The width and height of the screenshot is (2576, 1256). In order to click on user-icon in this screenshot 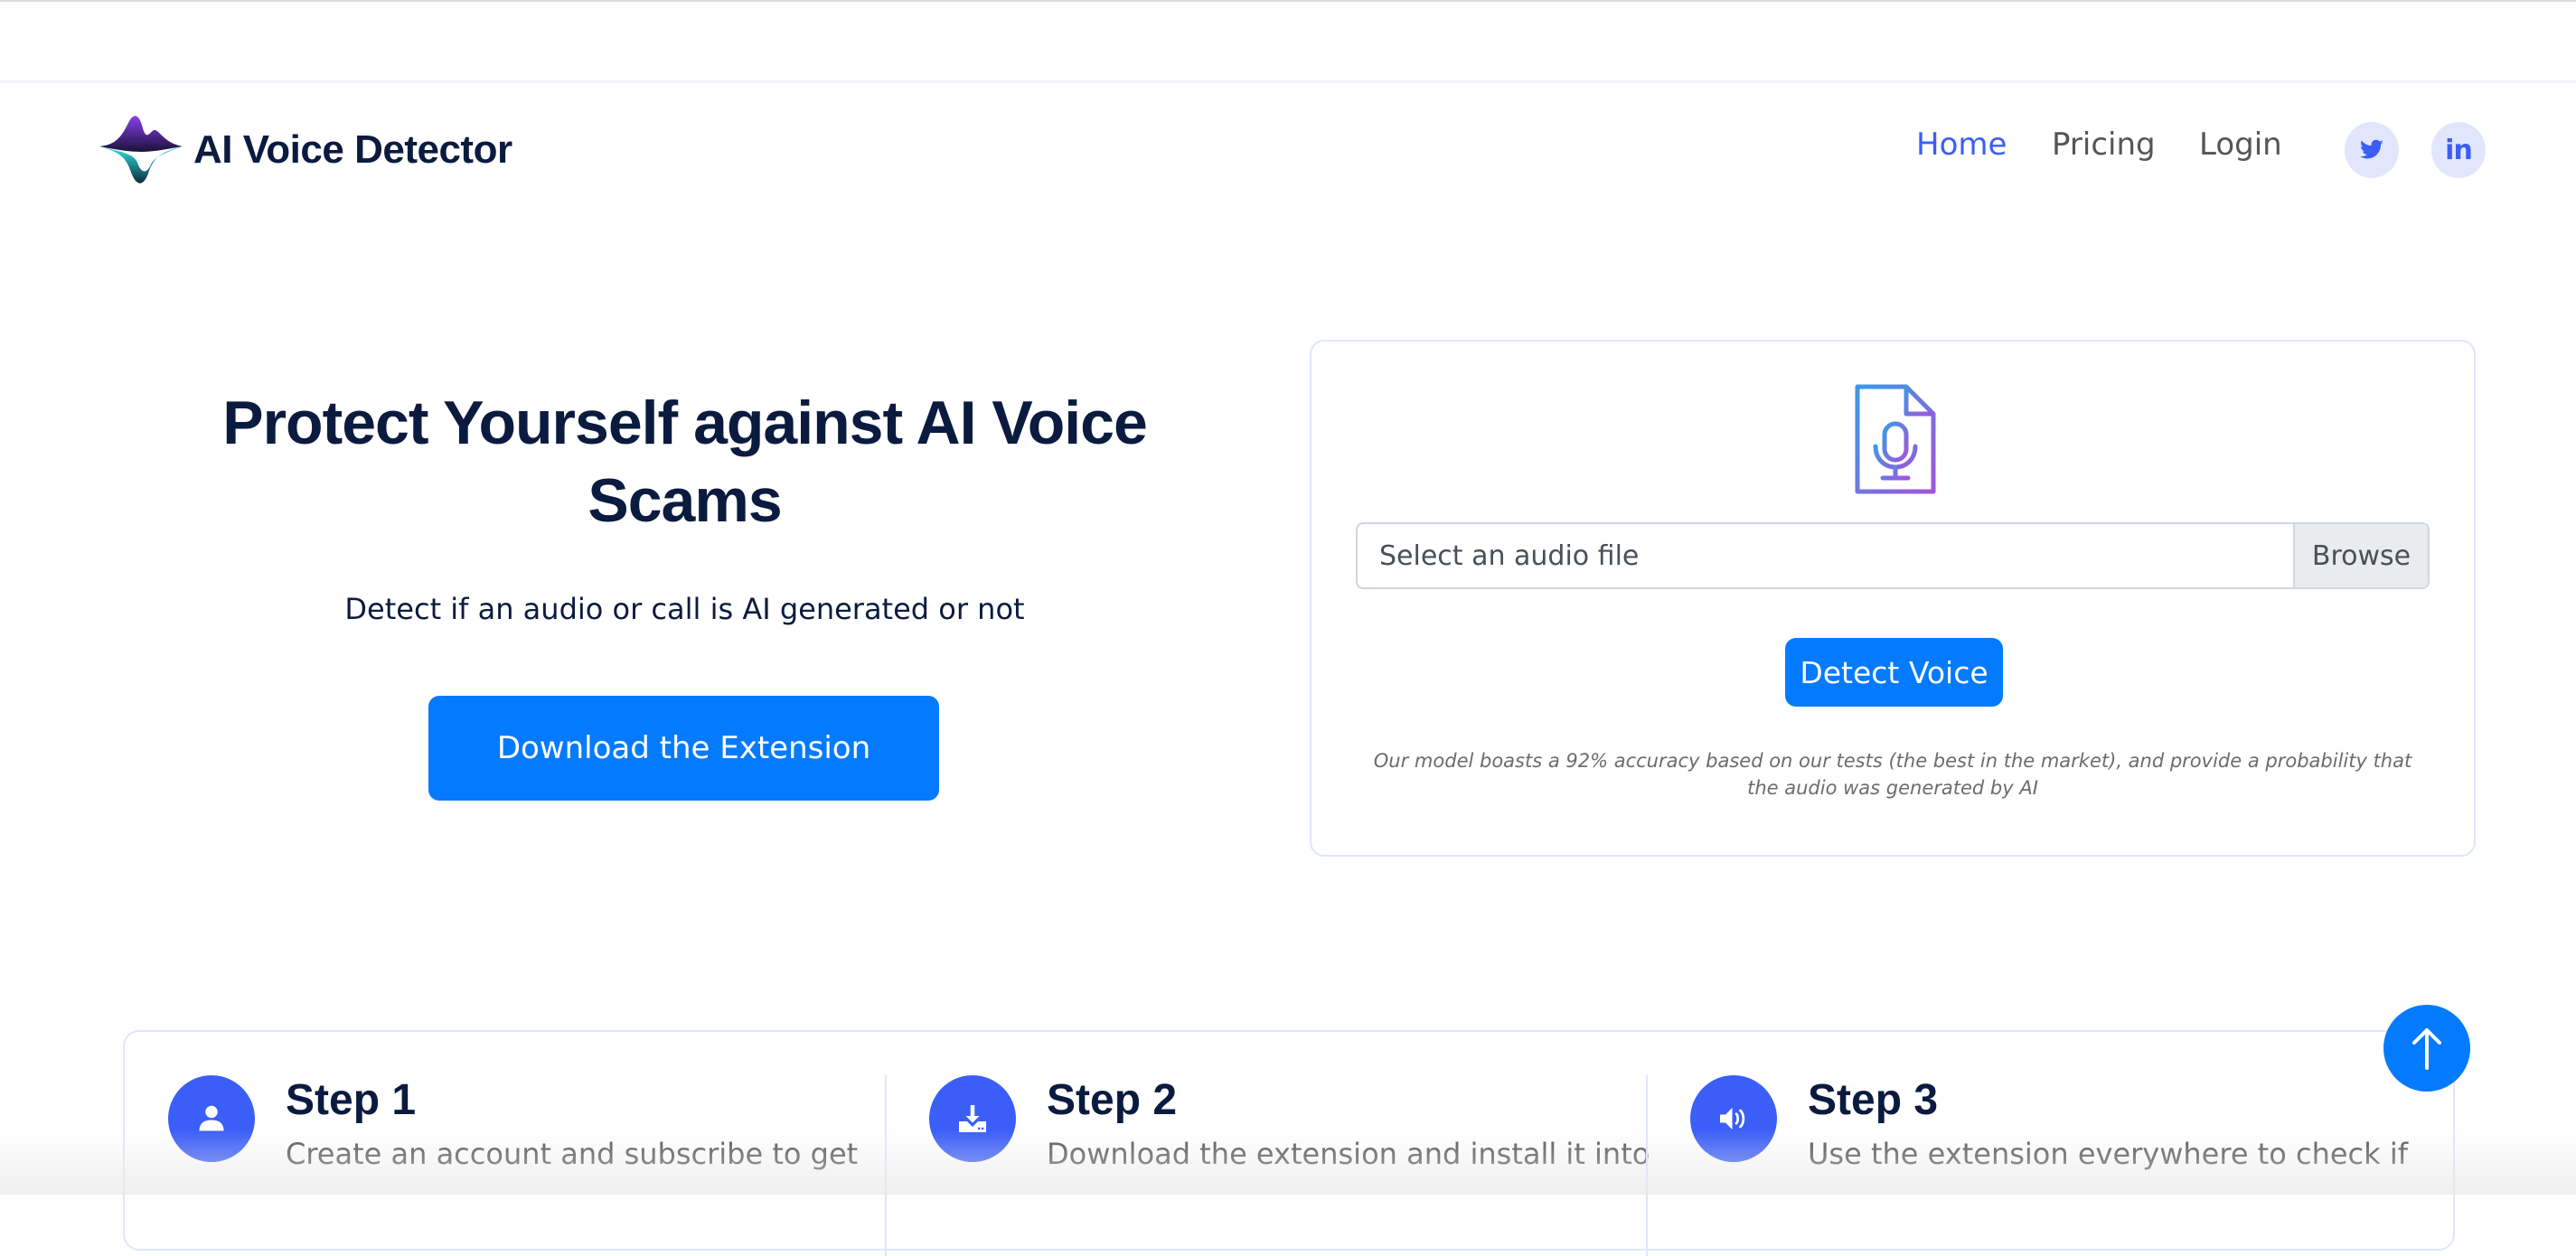, I will do `click(211, 1118)`.